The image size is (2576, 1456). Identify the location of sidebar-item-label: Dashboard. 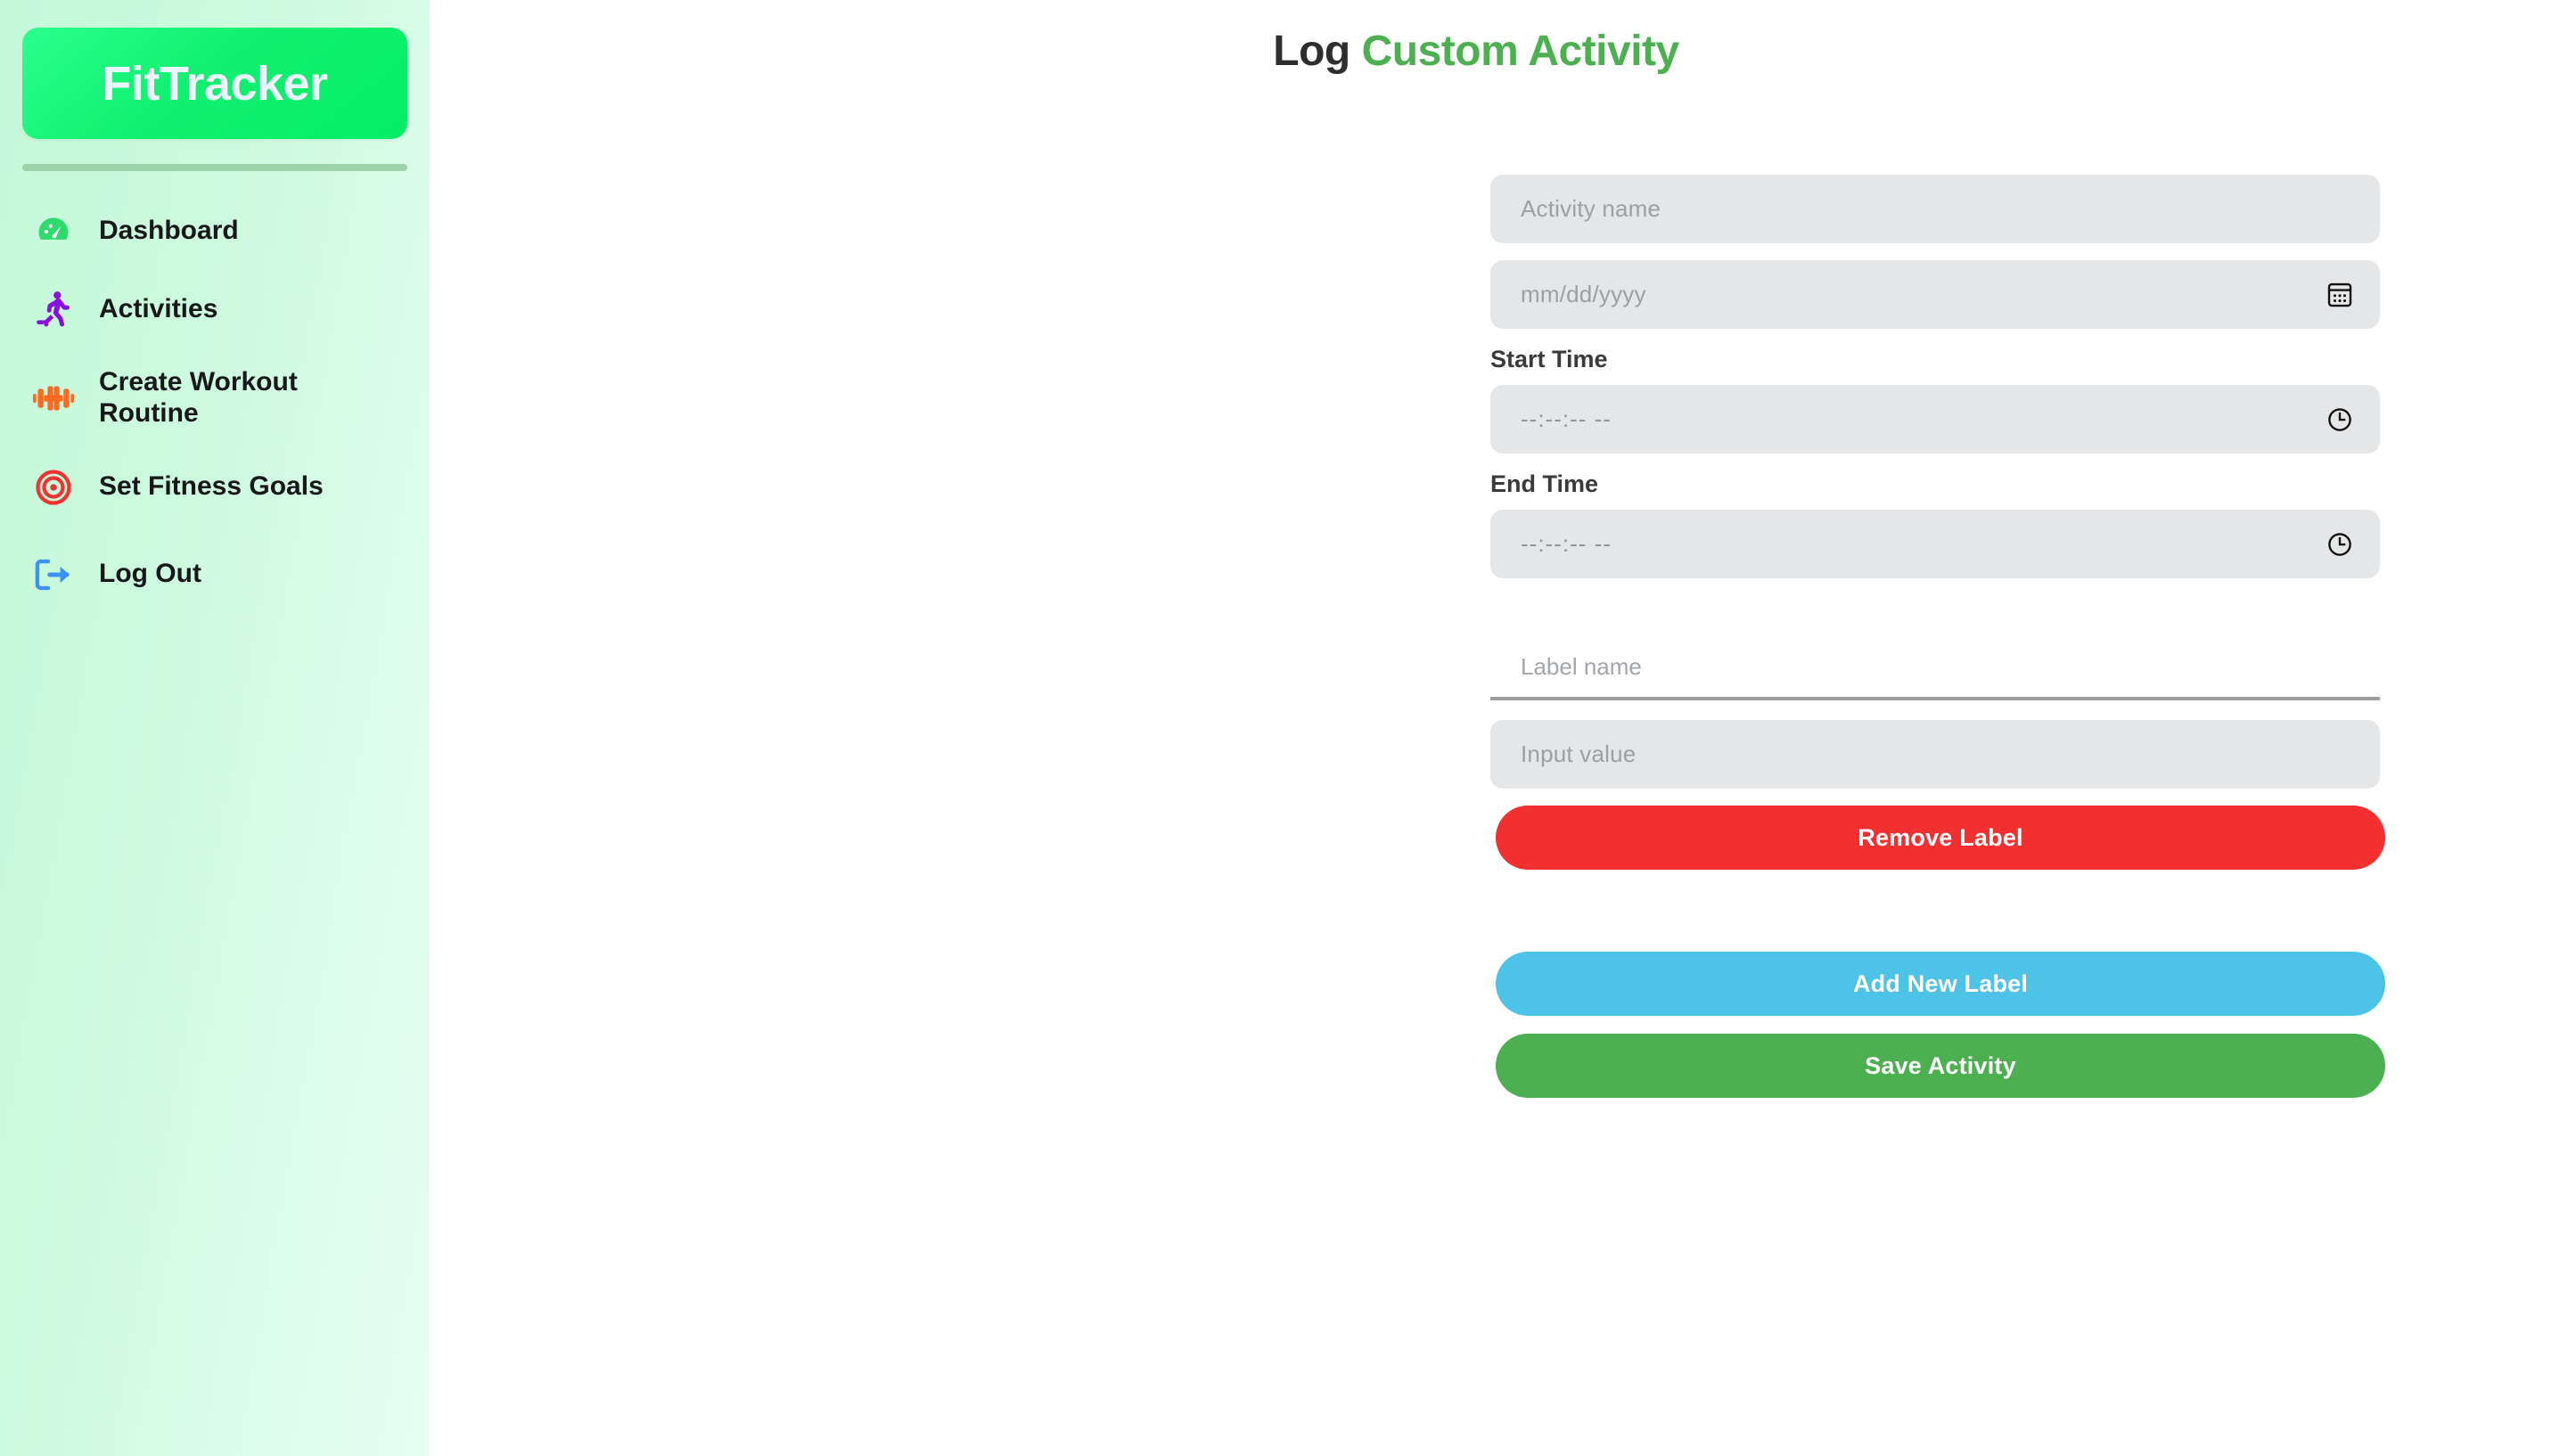
(169, 230).